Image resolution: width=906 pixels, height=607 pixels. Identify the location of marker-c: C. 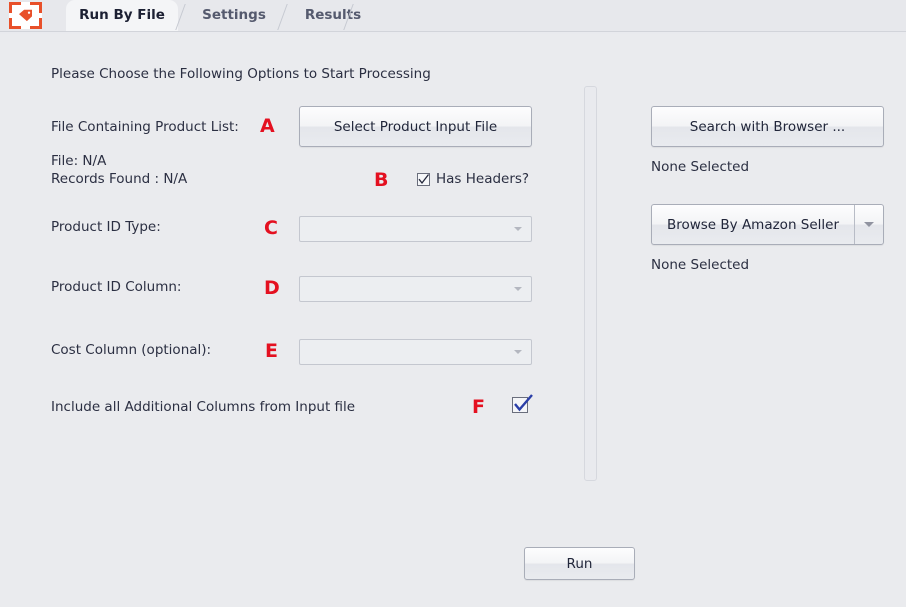
(271, 228).